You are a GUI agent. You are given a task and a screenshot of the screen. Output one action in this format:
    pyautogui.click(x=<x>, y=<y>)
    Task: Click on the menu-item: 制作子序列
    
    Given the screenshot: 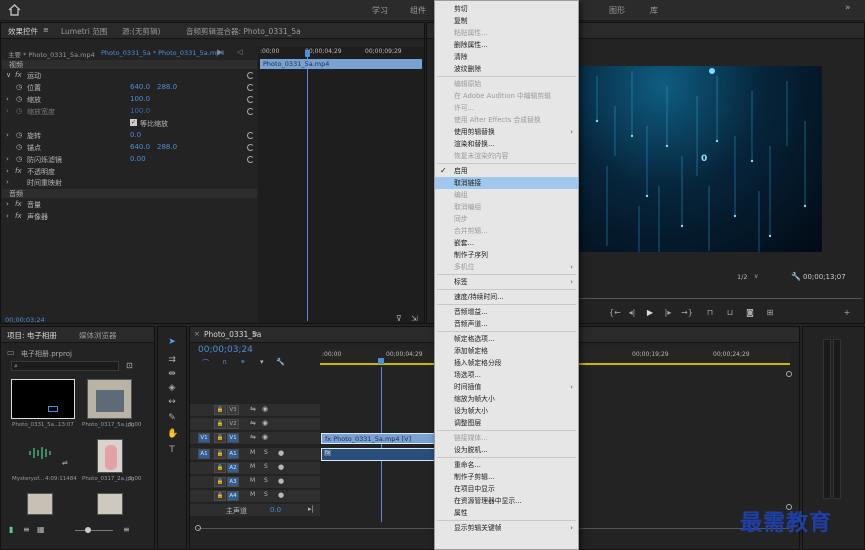 What is the action you would take?
    pyautogui.click(x=506, y=255)
    